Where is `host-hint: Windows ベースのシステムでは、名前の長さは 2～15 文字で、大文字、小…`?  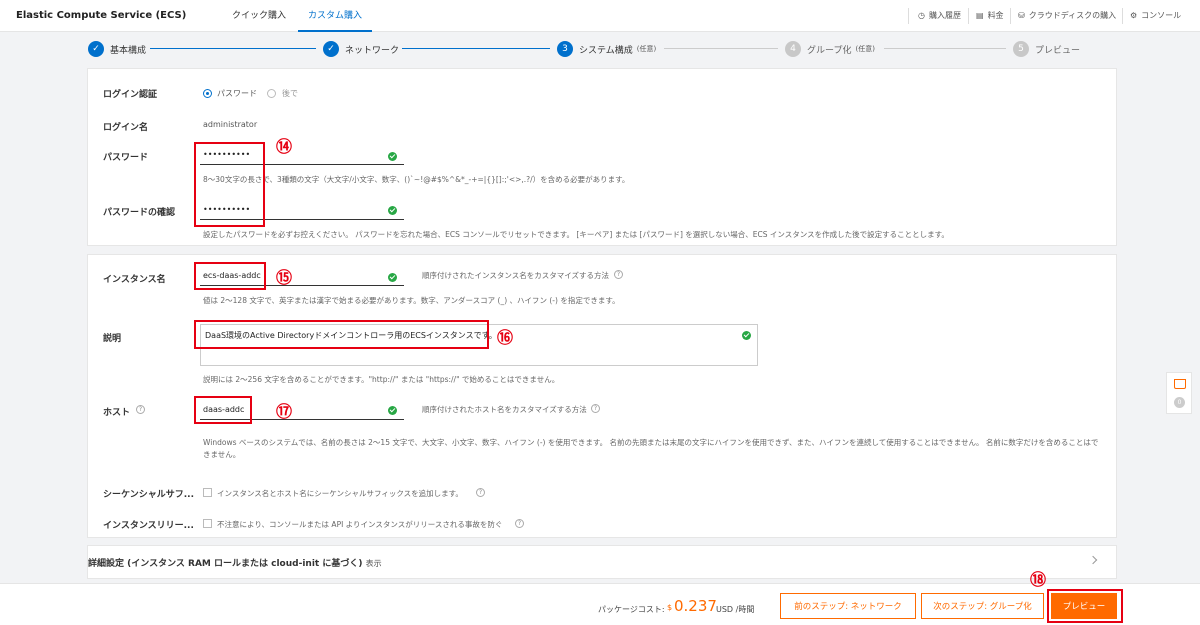
host-hint: Windows ベースのシステムでは、名前の長さは 2～15 文字で、大文字、小… is located at coordinates (651, 448).